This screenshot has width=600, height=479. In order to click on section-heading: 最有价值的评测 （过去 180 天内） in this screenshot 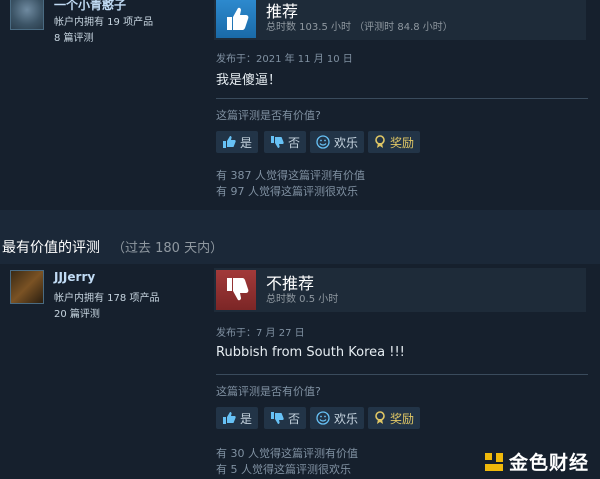, I will do `click(112, 247)`.